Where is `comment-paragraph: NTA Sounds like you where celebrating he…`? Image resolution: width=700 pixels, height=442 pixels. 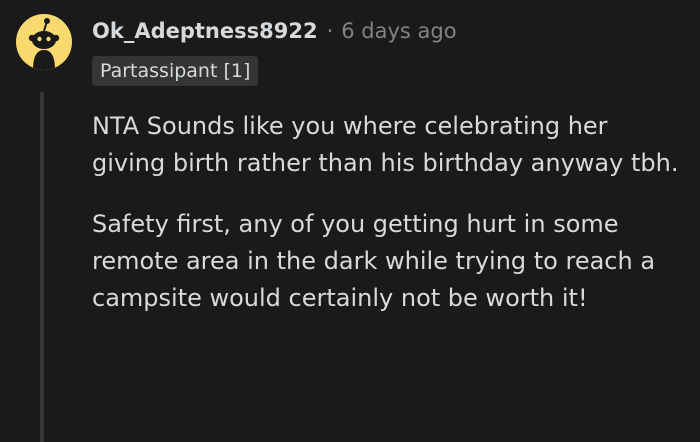 comment-paragraph: NTA Sounds like you where celebrating he… is located at coordinates (385, 144).